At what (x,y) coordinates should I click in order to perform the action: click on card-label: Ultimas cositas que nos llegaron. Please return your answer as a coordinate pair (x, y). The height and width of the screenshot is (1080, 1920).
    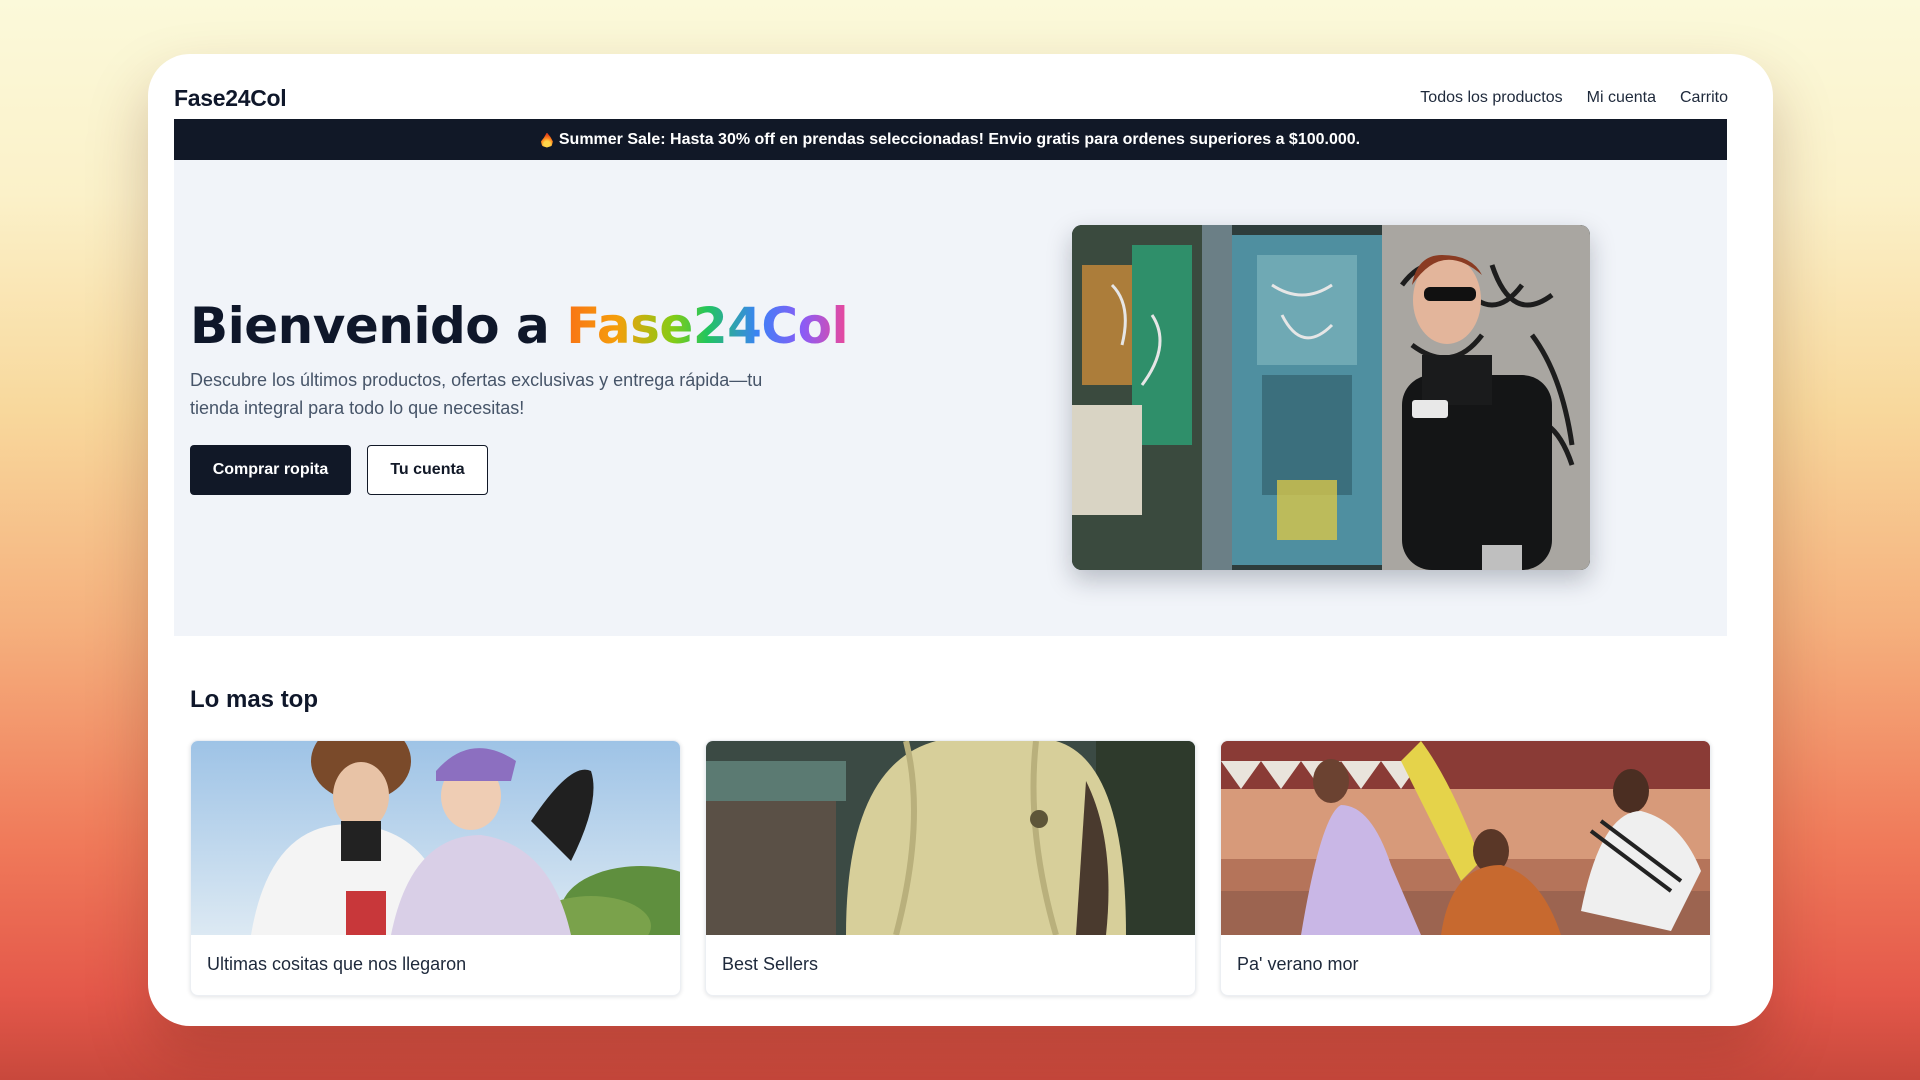
    Looking at the image, I should click on (337, 964).